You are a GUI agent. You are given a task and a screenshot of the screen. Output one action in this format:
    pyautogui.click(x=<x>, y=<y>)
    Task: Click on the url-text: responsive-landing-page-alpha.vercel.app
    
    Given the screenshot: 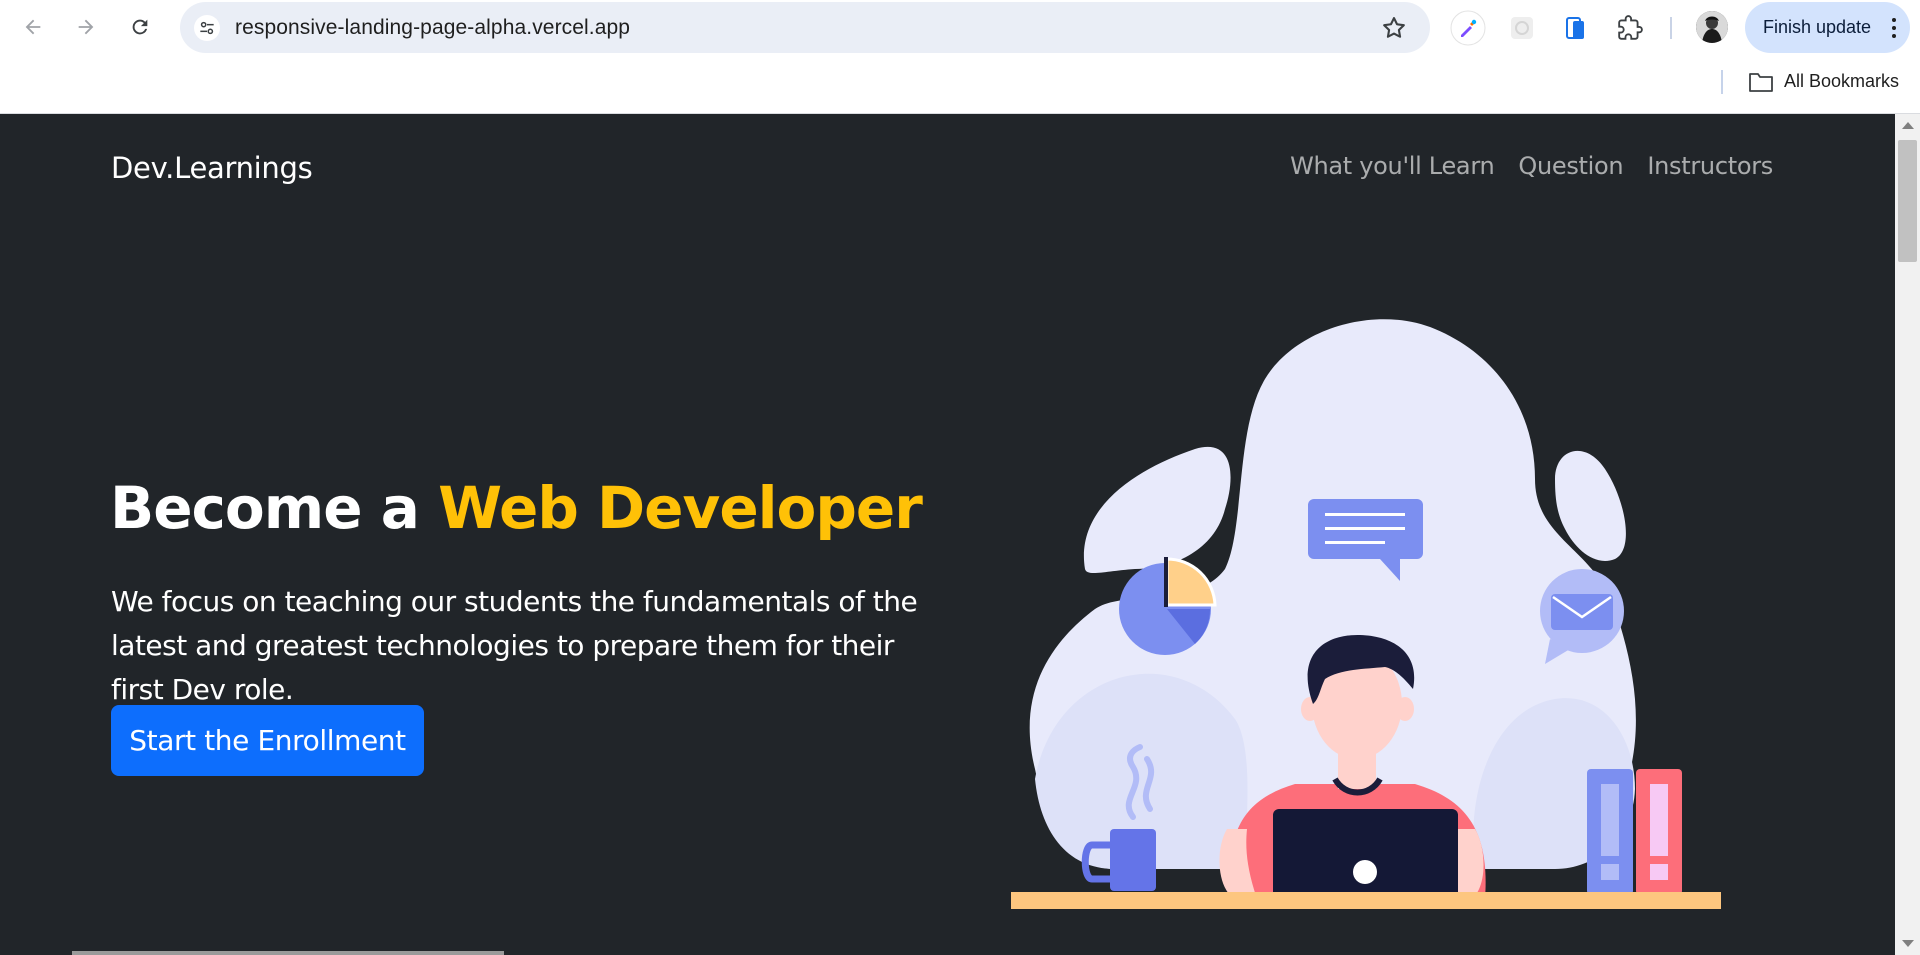 What is the action you would take?
    pyautogui.click(x=432, y=28)
    